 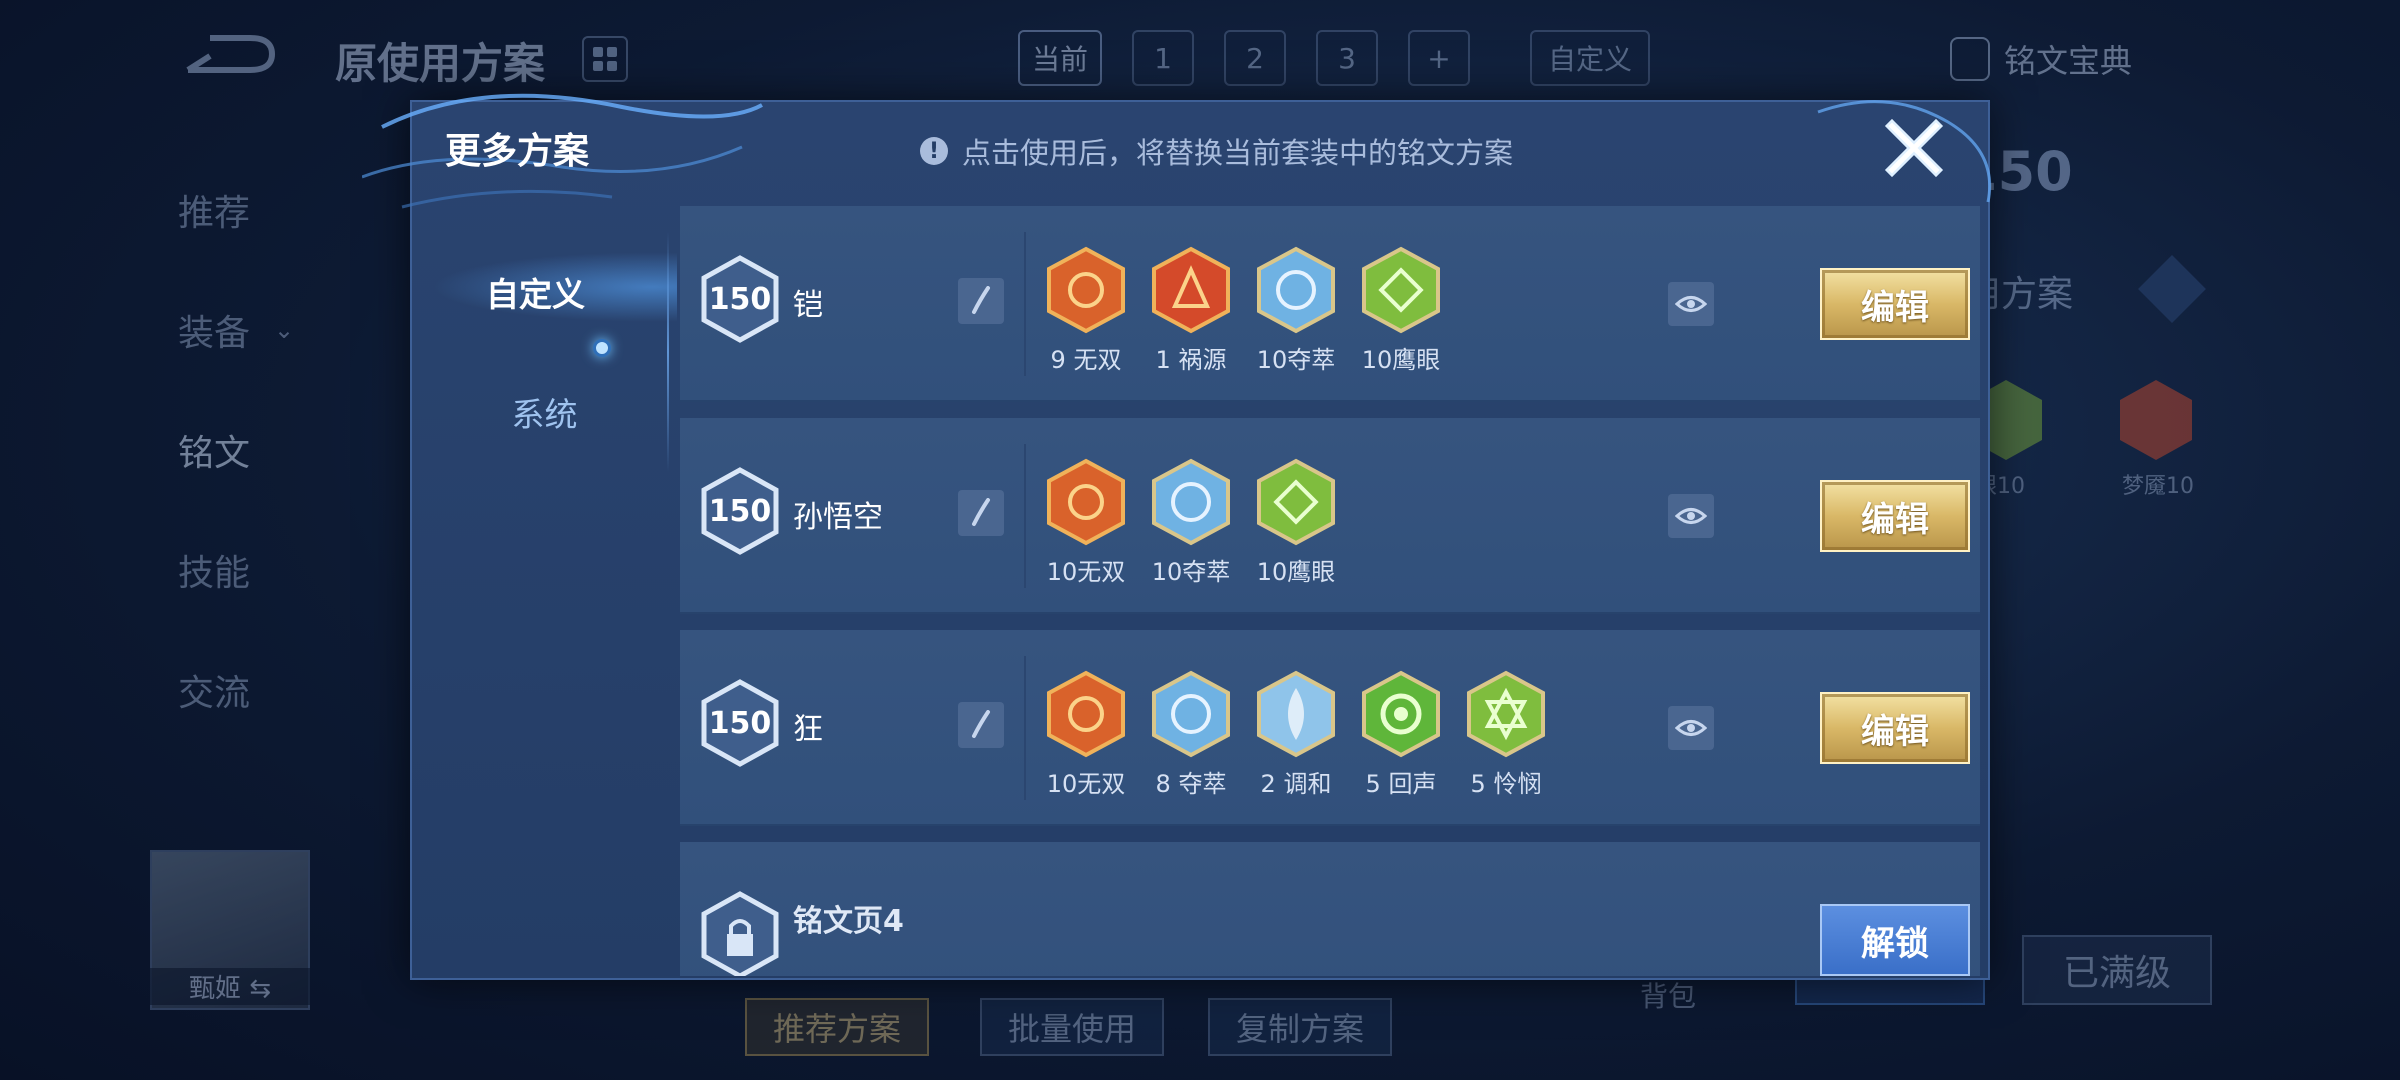 I want to click on plan-tabs: 当前 1 2 3 + 自定义, so click(x=1334, y=58).